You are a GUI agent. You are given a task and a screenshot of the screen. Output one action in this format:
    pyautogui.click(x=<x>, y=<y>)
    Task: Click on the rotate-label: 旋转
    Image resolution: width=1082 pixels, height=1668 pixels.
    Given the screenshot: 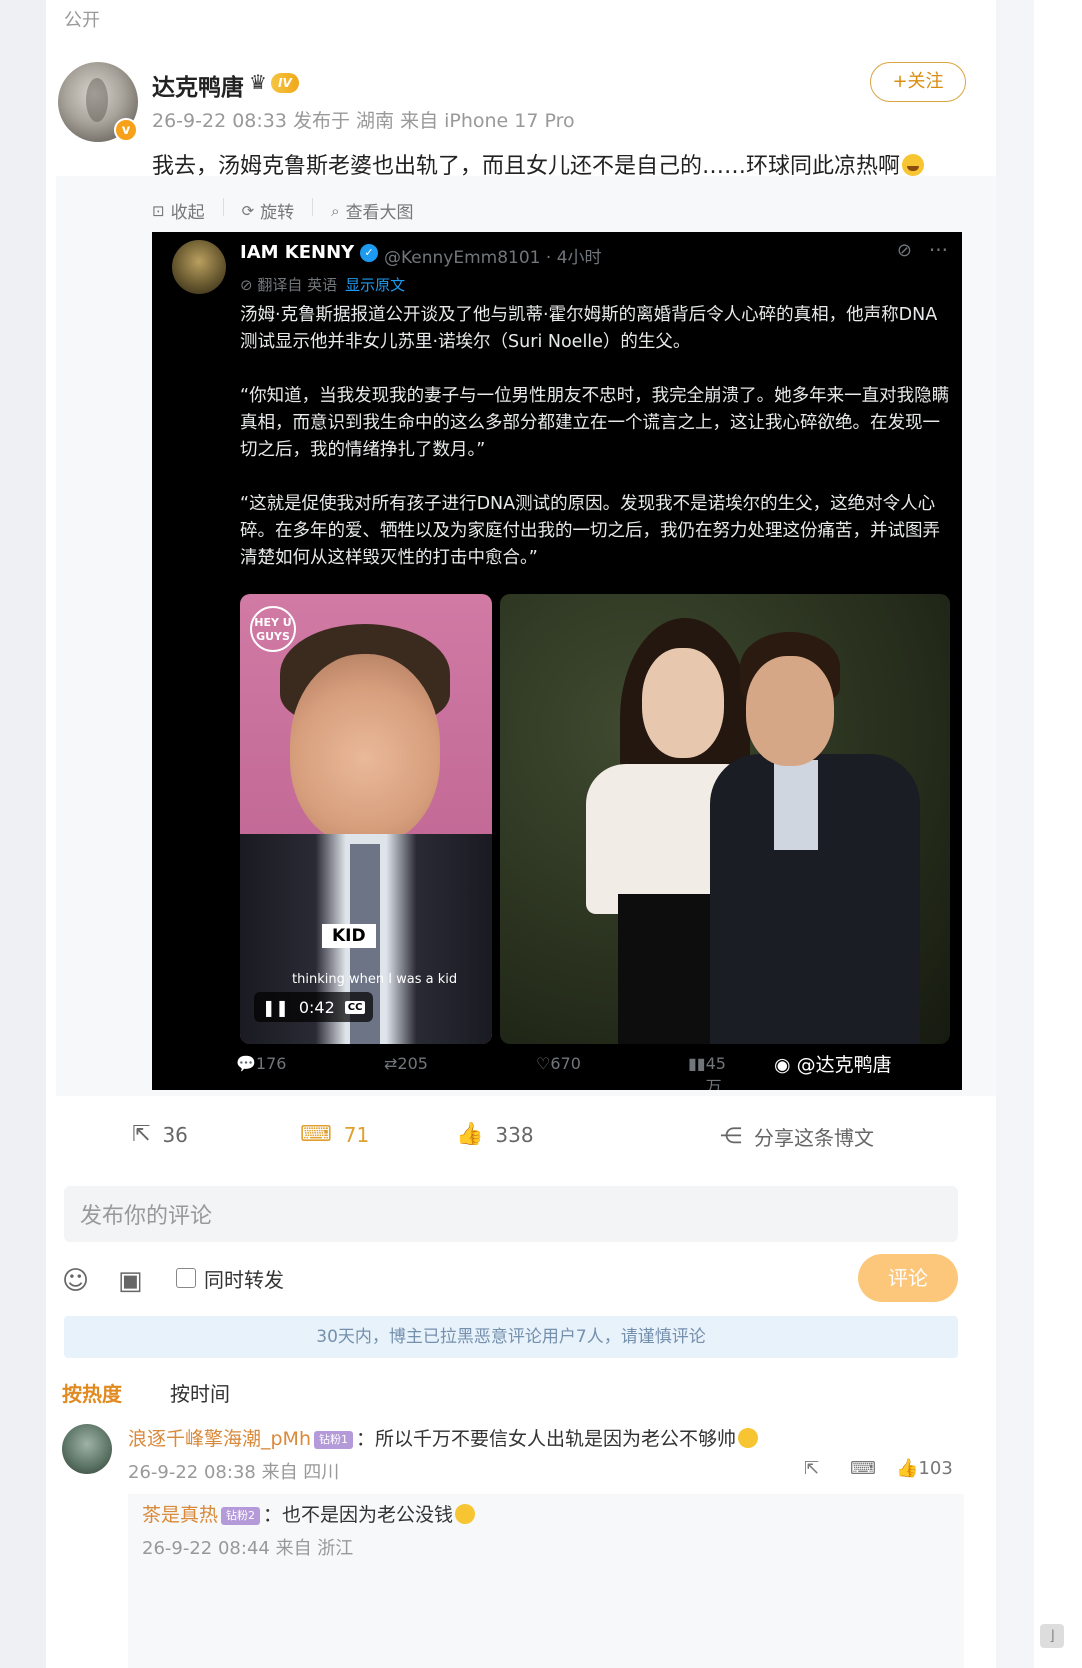 What is the action you would take?
    pyautogui.click(x=277, y=213)
    